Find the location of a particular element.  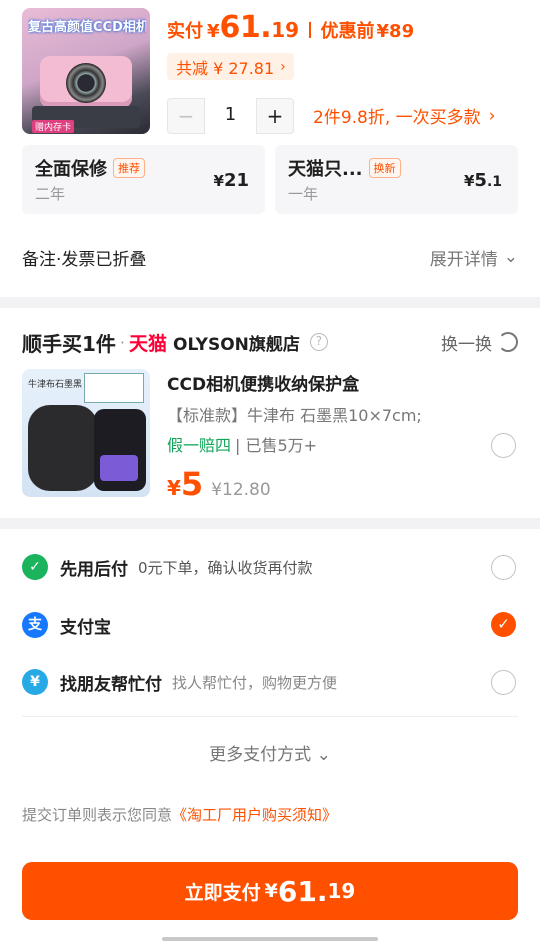

payment-method-pay-later: ✓ 先用后付 0元下单，确认收货再付款 is located at coordinates (270, 567).